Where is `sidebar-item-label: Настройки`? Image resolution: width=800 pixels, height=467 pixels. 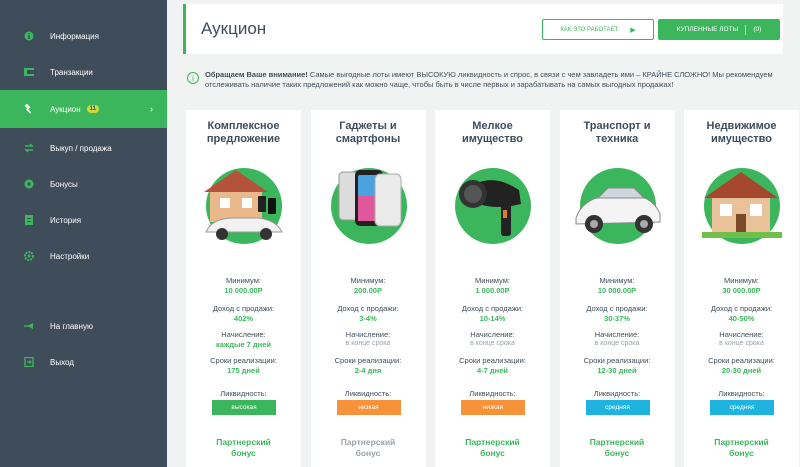
sidebar-item-label: Настройки is located at coordinates (70, 256).